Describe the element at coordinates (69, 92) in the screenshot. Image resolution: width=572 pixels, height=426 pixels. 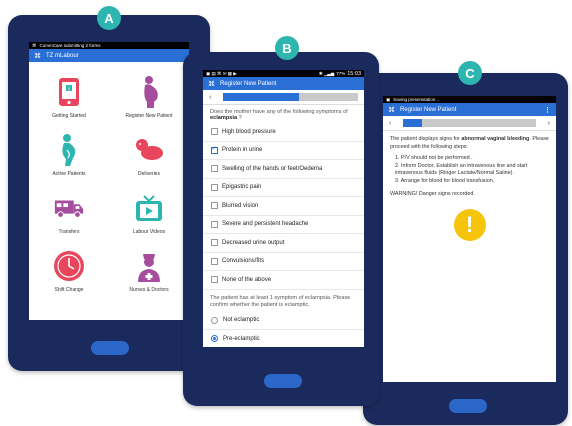
I see `phone-info-icon: i` at that location.